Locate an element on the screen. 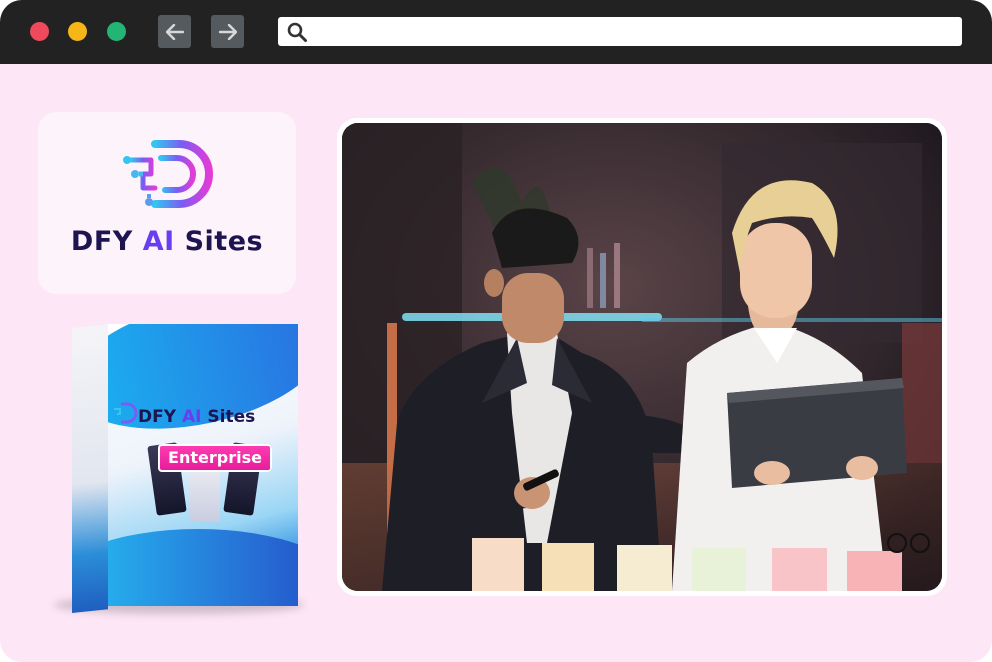 The width and height of the screenshot is (992, 662). back-button is located at coordinates (174, 31).